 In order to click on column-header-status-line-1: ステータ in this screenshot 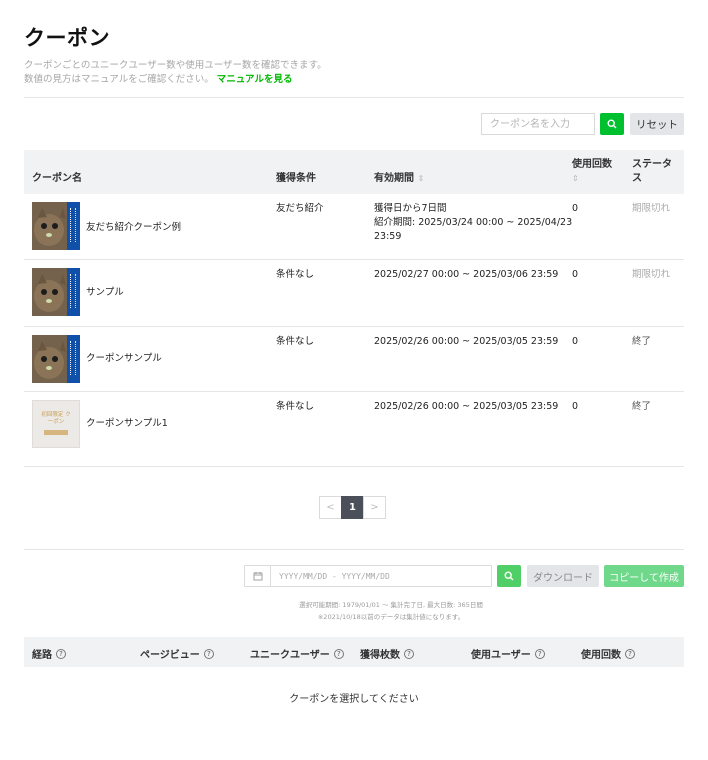, I will do `click(652, 164)`.